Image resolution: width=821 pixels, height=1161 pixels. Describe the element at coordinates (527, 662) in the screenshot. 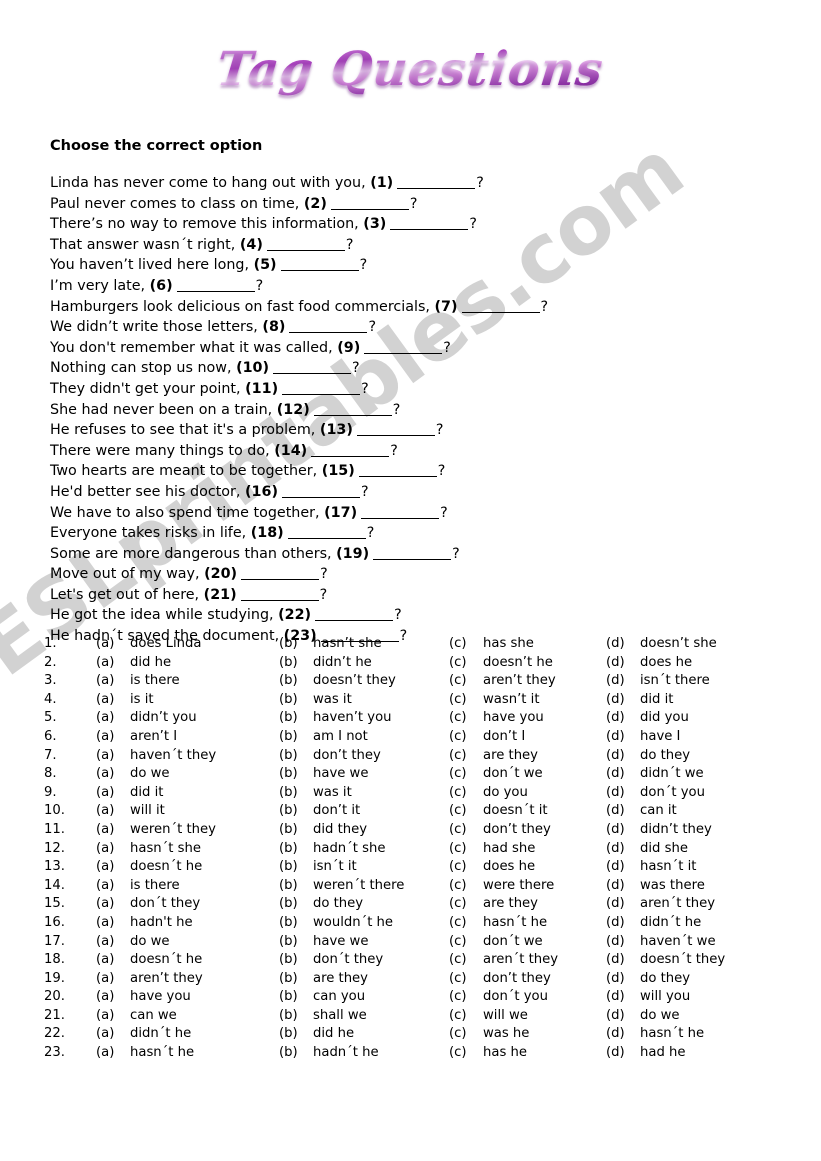

I see `option-choice-c: (c) doesn’t he` at that location.